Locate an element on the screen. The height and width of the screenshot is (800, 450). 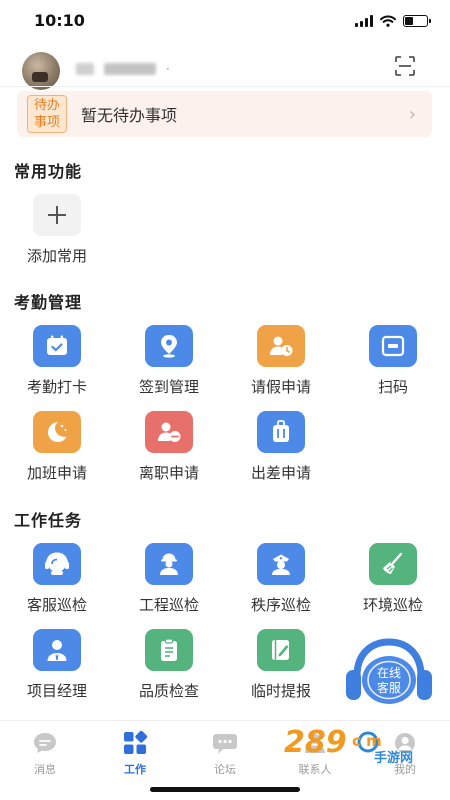
task-item-project-manager: 项目经理 is located at coordinates (57, 665).